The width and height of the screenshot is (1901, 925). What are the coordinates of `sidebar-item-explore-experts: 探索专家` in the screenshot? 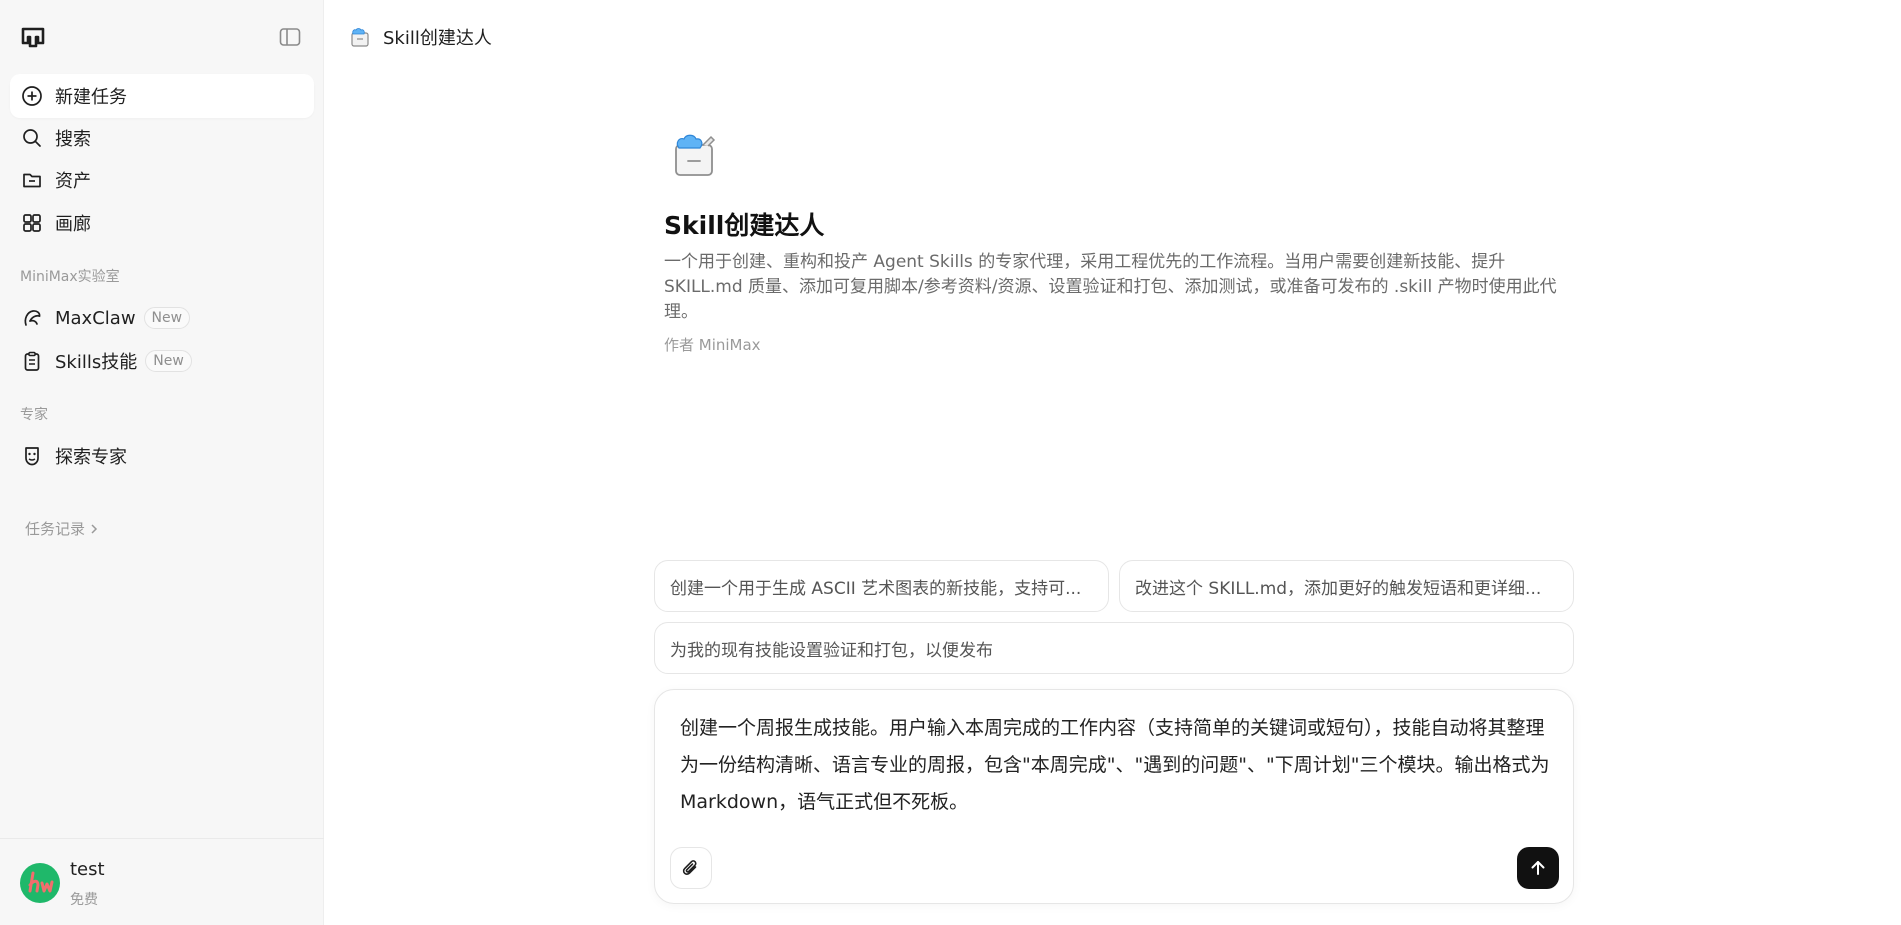 It's located at (162, 456).